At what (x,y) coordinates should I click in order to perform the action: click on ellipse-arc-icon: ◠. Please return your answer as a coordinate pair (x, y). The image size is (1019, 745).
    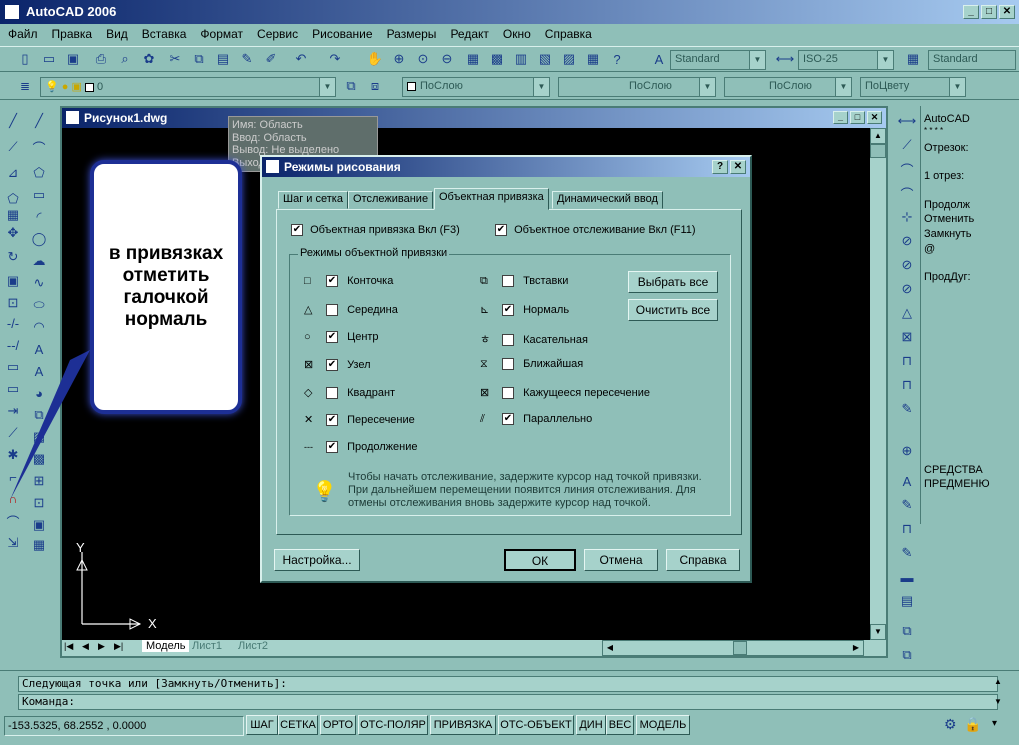
    Looking at the image, I should click on (39, 327).